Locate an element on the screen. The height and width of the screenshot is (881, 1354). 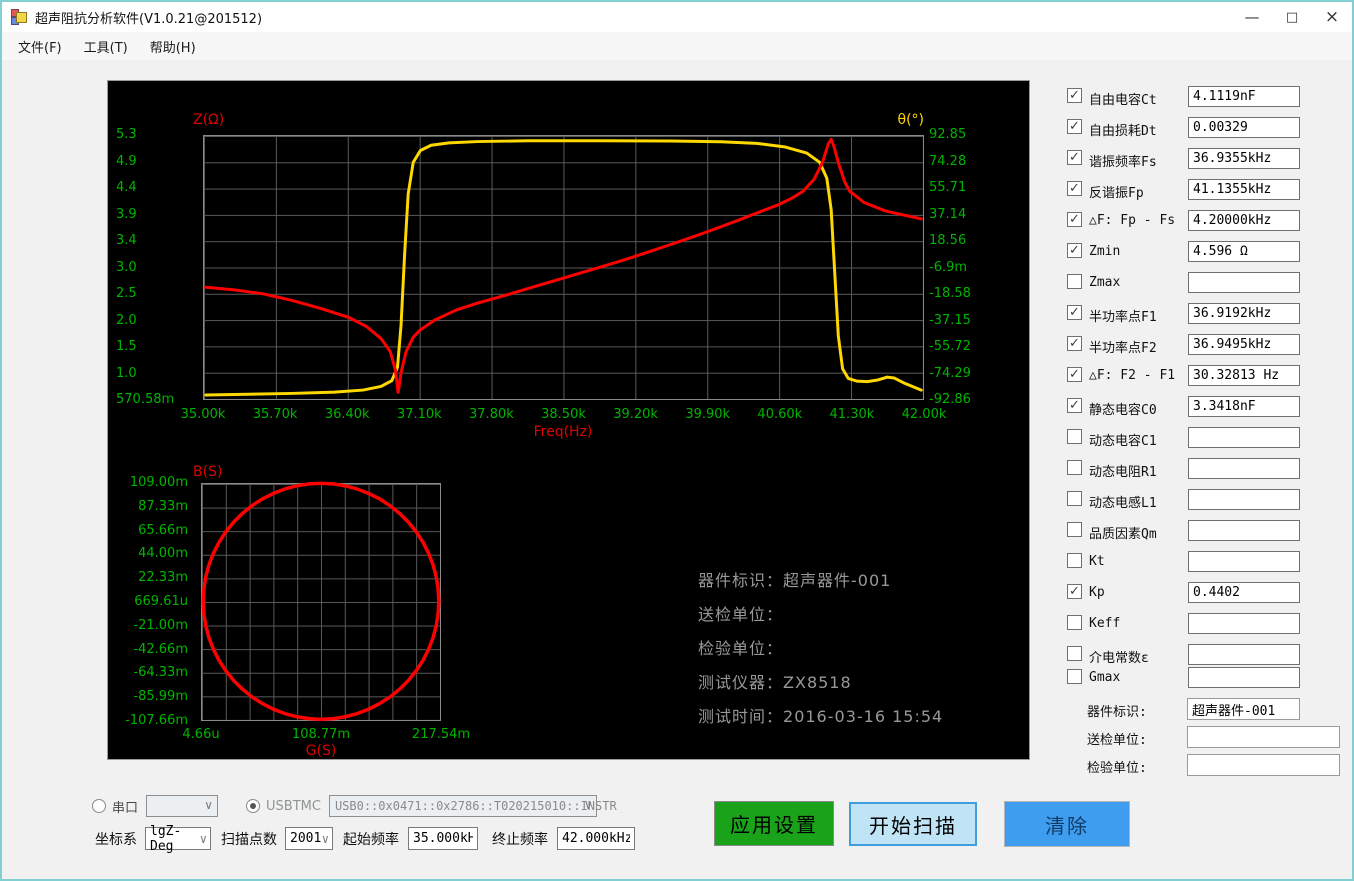
result-row-8: ✓ 半功率点F2 is located at coordinates (1209, 345).